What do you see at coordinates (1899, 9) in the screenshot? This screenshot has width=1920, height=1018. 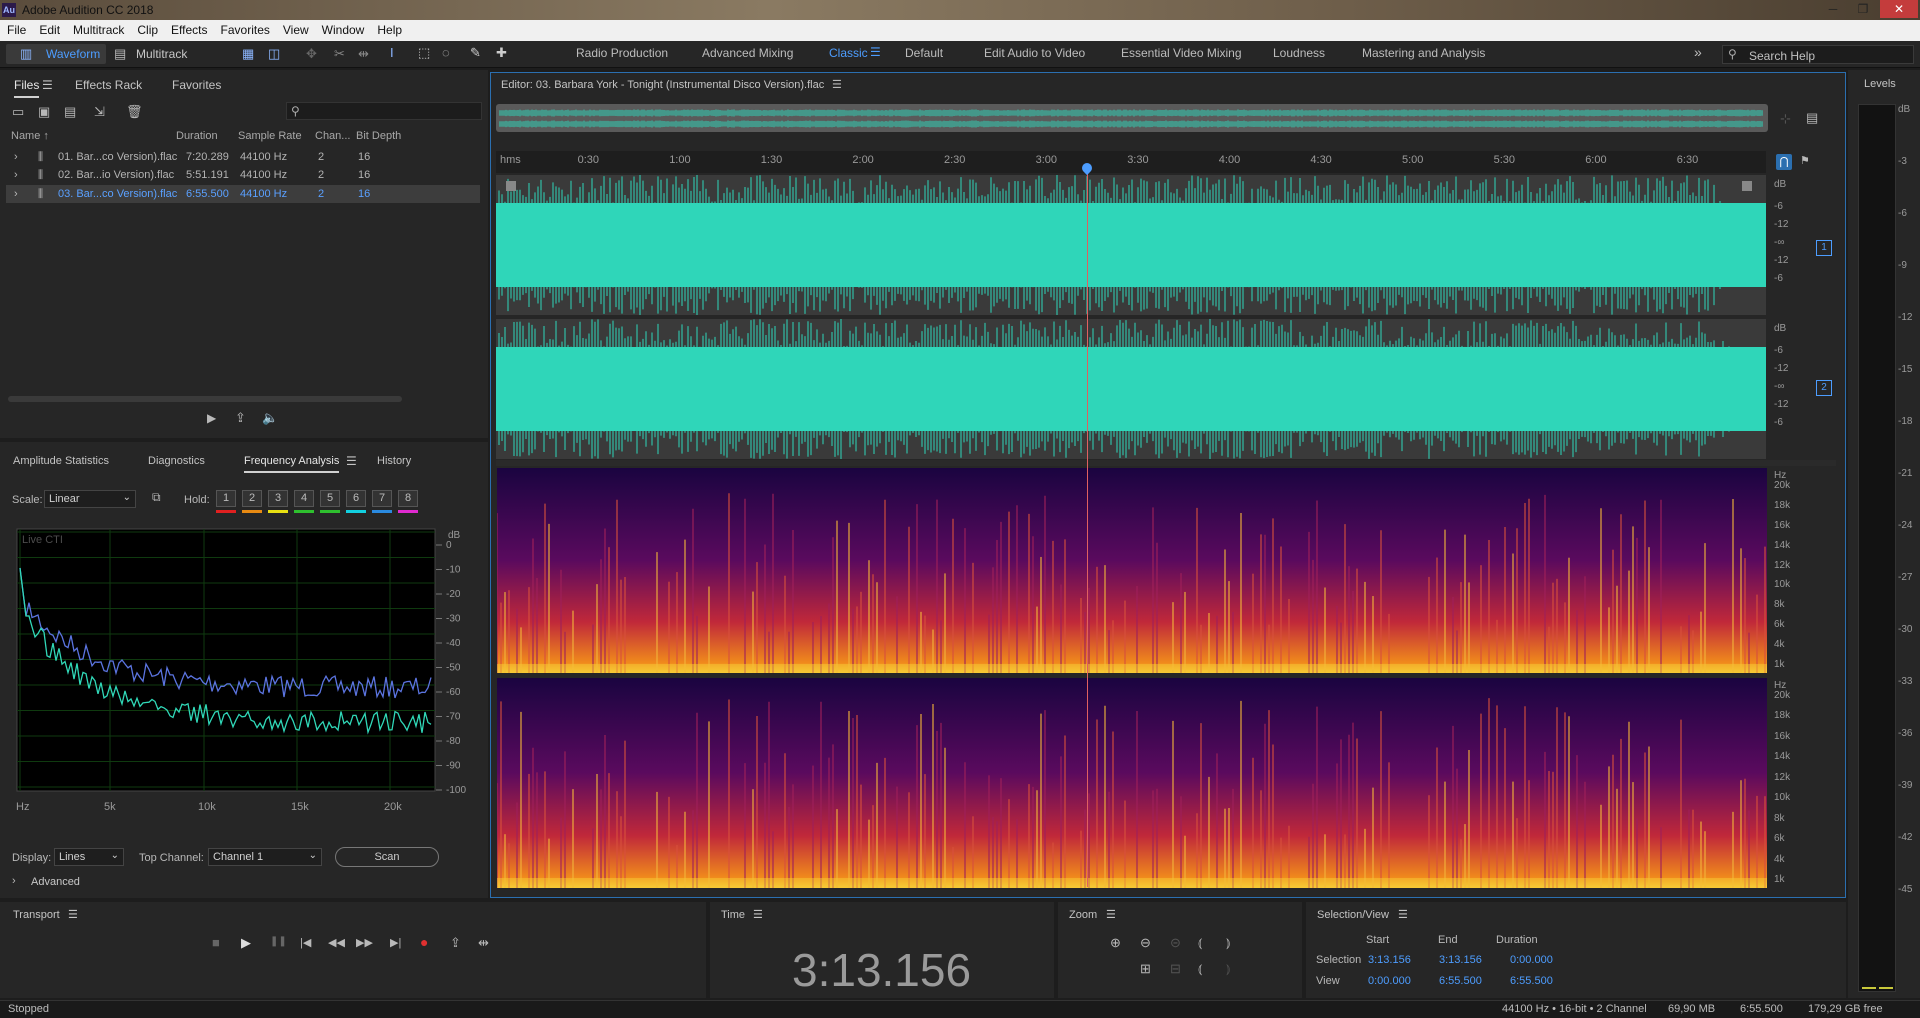 I see `close-button: ✕` at bounding box center [1899, 9].